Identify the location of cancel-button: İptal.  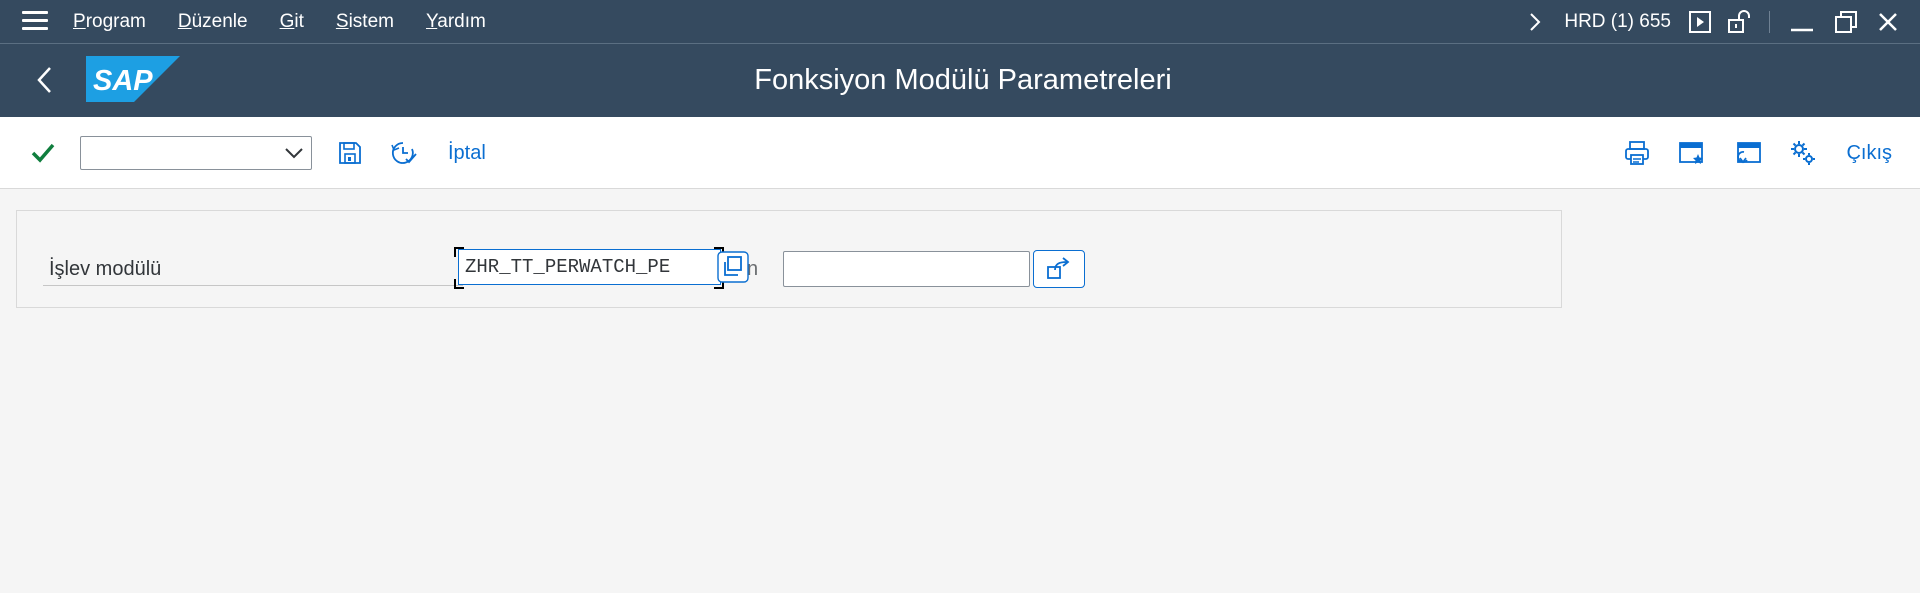
(467, 153).